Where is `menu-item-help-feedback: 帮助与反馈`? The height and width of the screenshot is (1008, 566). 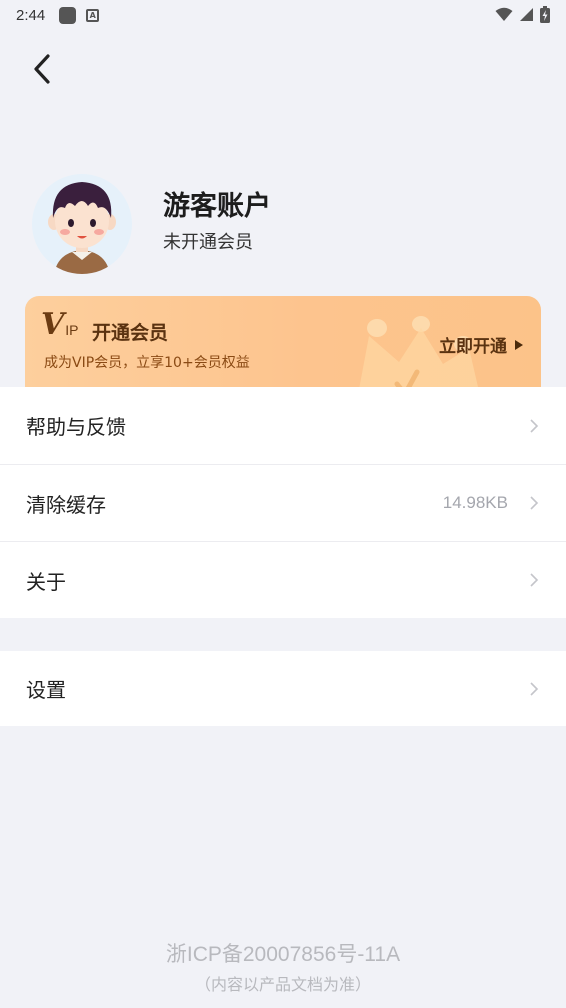
menu-item-help-feedback: 帮助与反馈 is located at coordinates (283, 425).